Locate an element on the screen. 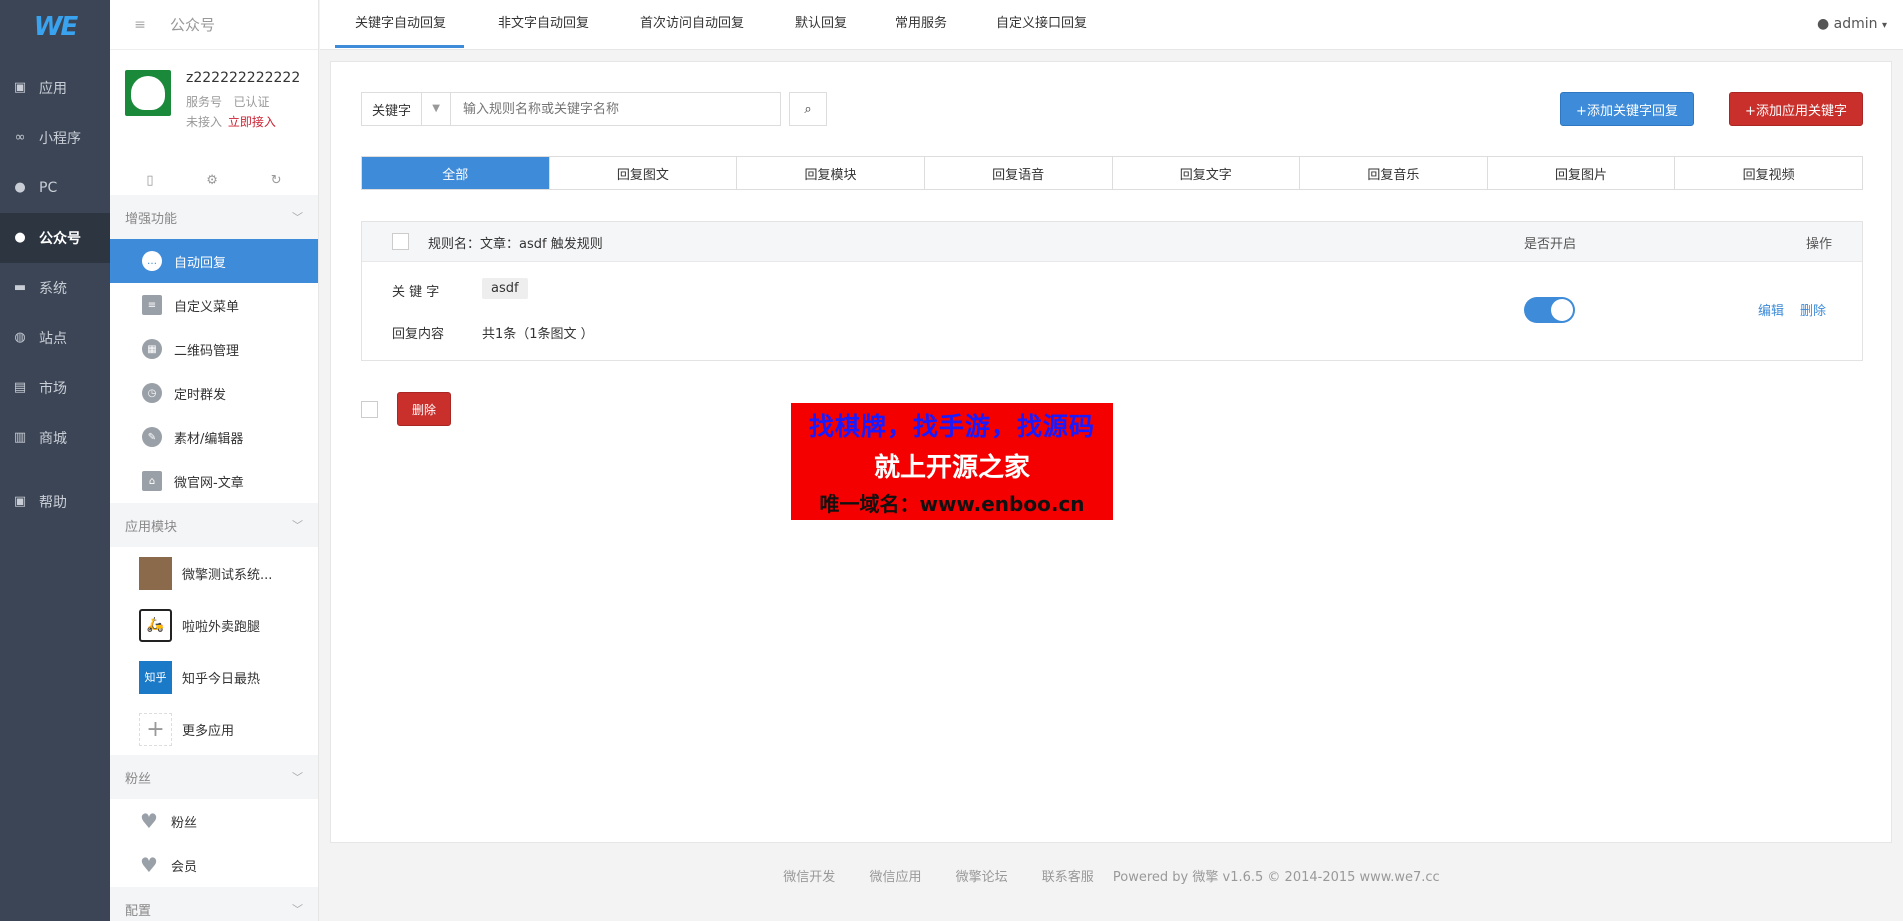 This screenshot has width=1903, height=921. help-icon: ▣ is located at coordinates (20, 501).